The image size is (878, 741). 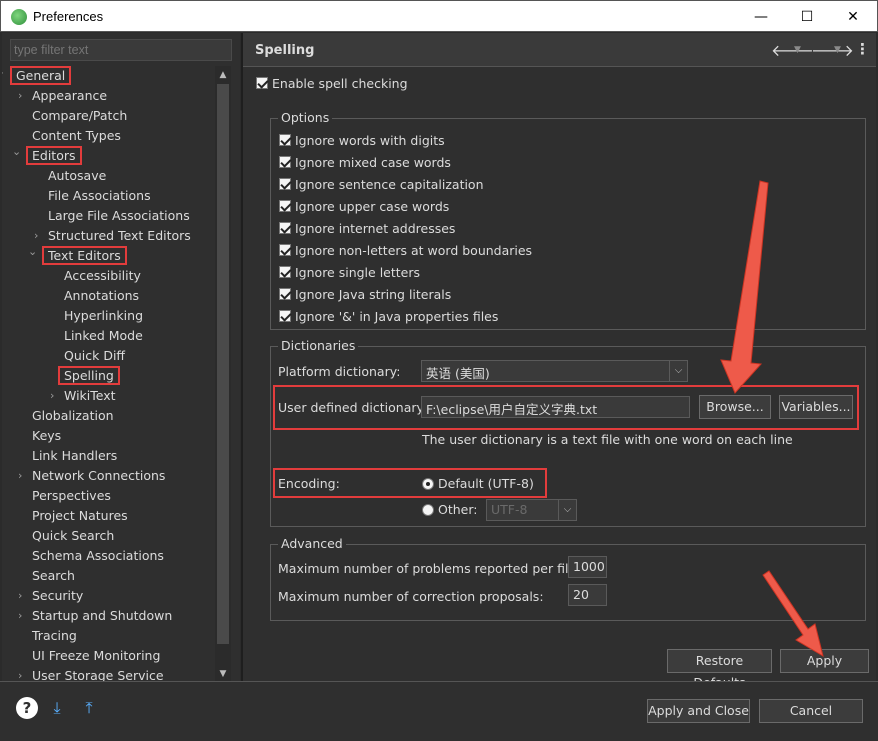 I want to click on option-checkbox: Ignore mixed case words, so click(x=365, y=162).